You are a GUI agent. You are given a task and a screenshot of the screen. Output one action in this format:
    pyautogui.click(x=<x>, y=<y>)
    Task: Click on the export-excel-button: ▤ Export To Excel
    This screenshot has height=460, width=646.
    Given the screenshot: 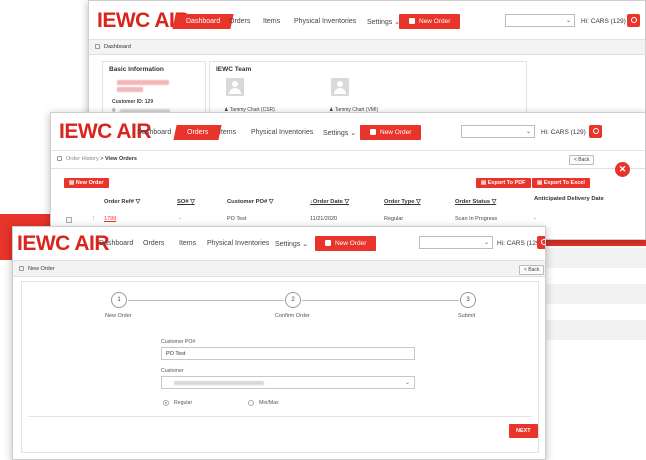 What is the action you would take?
    pyautogui.click(x=561, y=183)
    